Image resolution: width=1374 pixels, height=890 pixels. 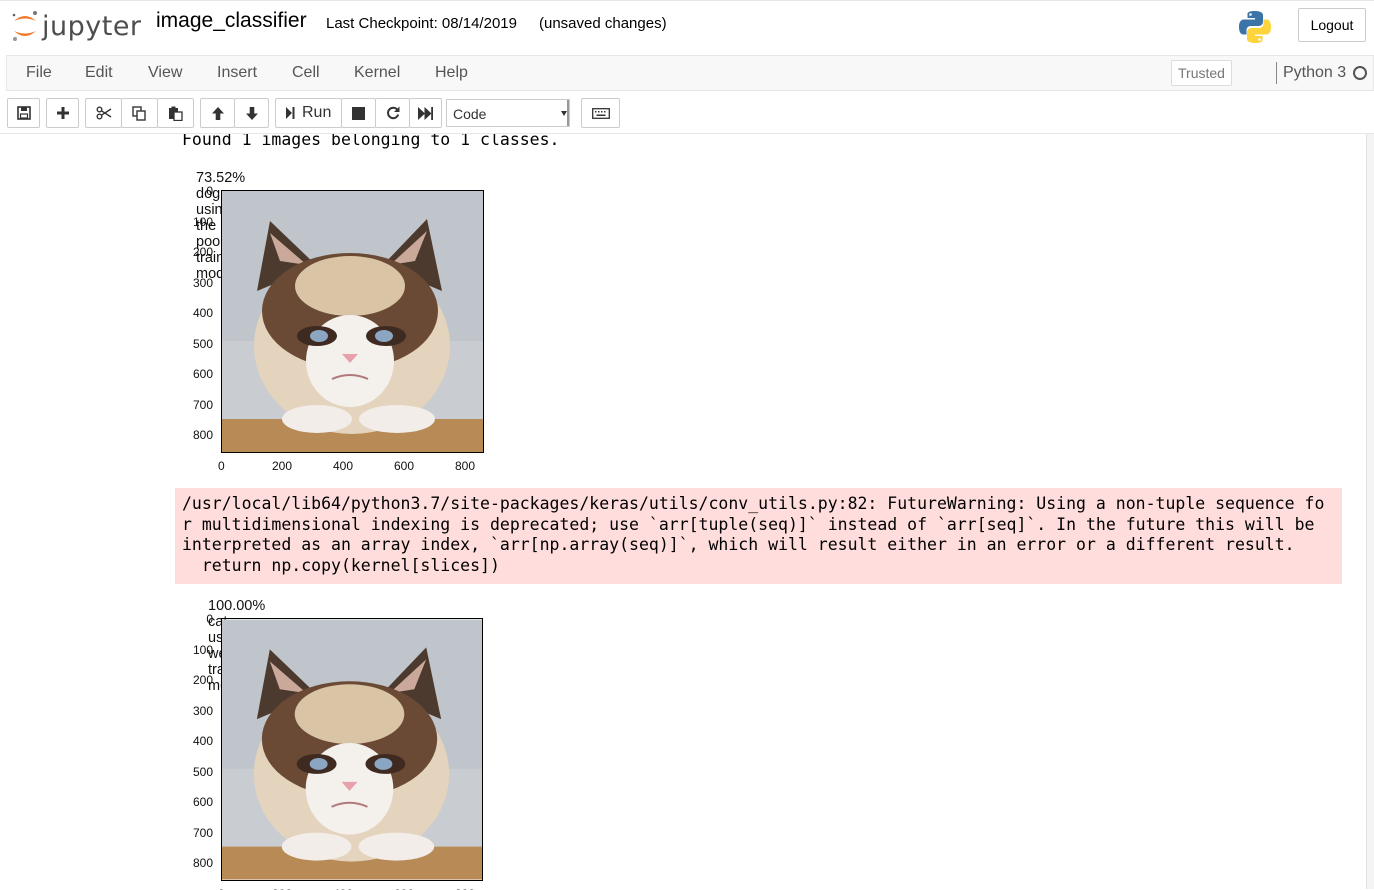 I want to click on move-down-button, so click(x=251, y=113).